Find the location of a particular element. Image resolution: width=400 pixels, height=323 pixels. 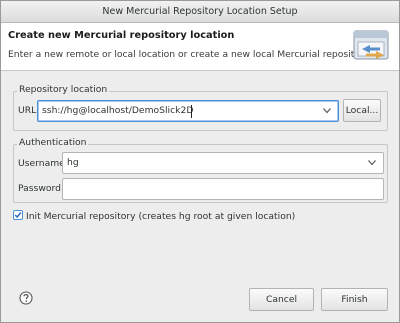

help-icon is located at coordinates (26, 298).